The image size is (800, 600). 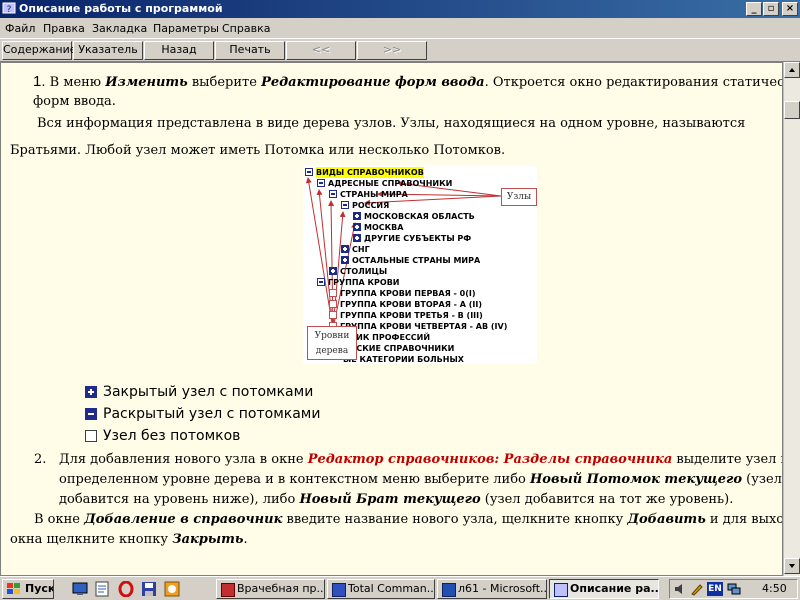 I want to click on help-book-icon: ?, so click(x=9, y=8).